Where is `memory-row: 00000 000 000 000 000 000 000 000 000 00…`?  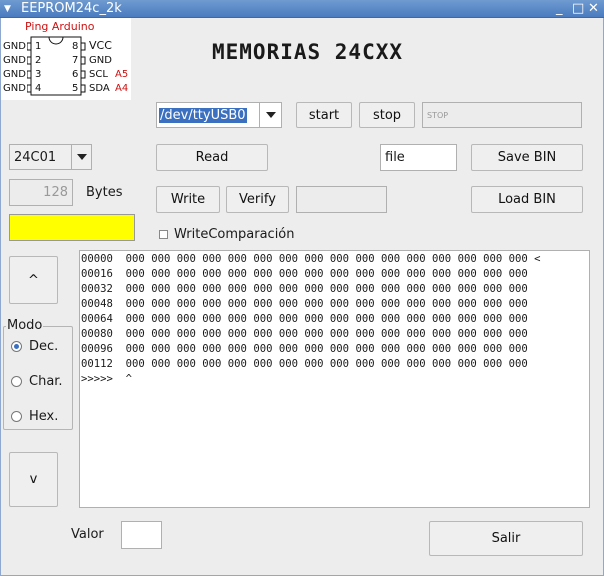
memory-row: 00000 000 000 000 000 000 000 000 000 00… is located at coordinates (335, 259).